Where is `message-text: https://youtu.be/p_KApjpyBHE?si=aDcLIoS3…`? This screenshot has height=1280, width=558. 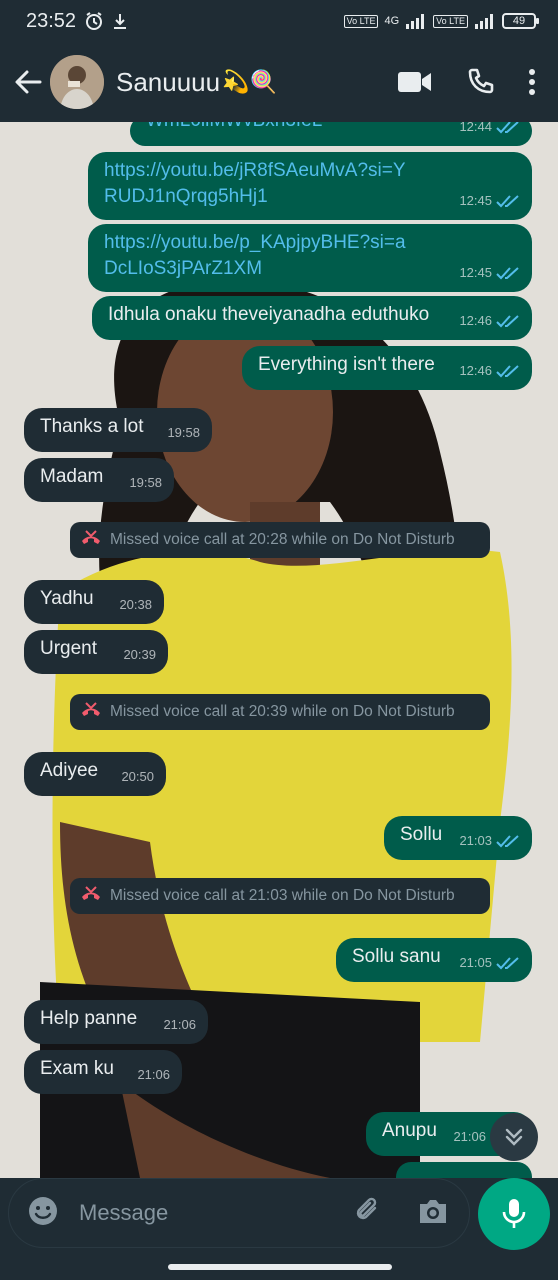
message-text: https://youtu.be/p_KApjpyBHE?si=aDcLIoS3… is located at coordinates (259, 256).